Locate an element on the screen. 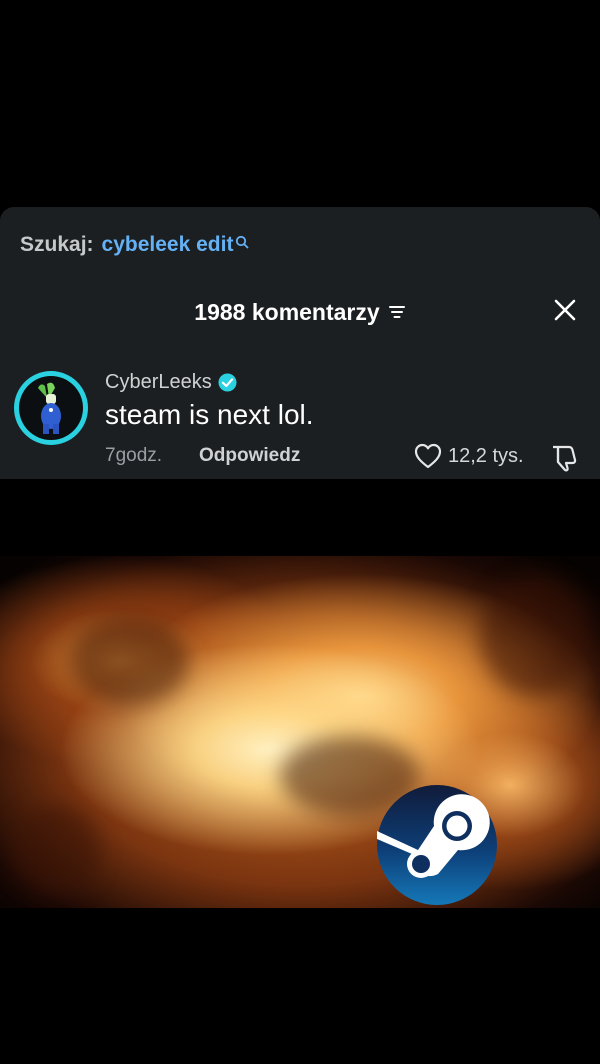  search-suggestion: Szukaj: cybeleek edit is located at coordinates (134, 245).